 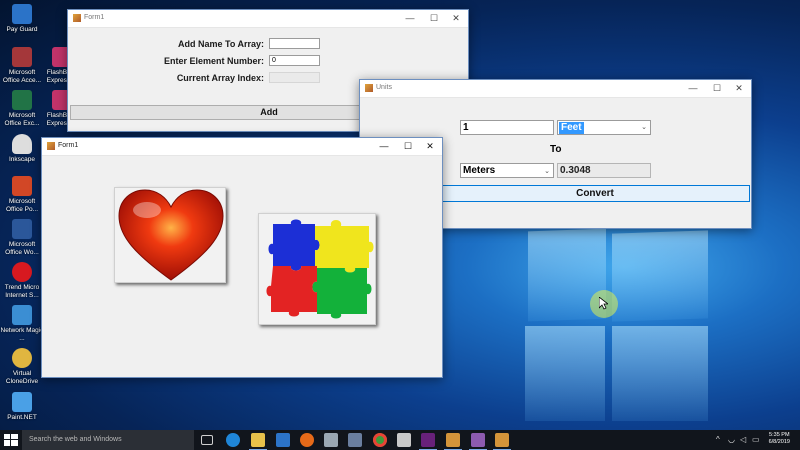 What do you see at coordinates (731, 440) in the screenshot?
I see `wifi-icon: ◡` at bounding box center [731, 440].